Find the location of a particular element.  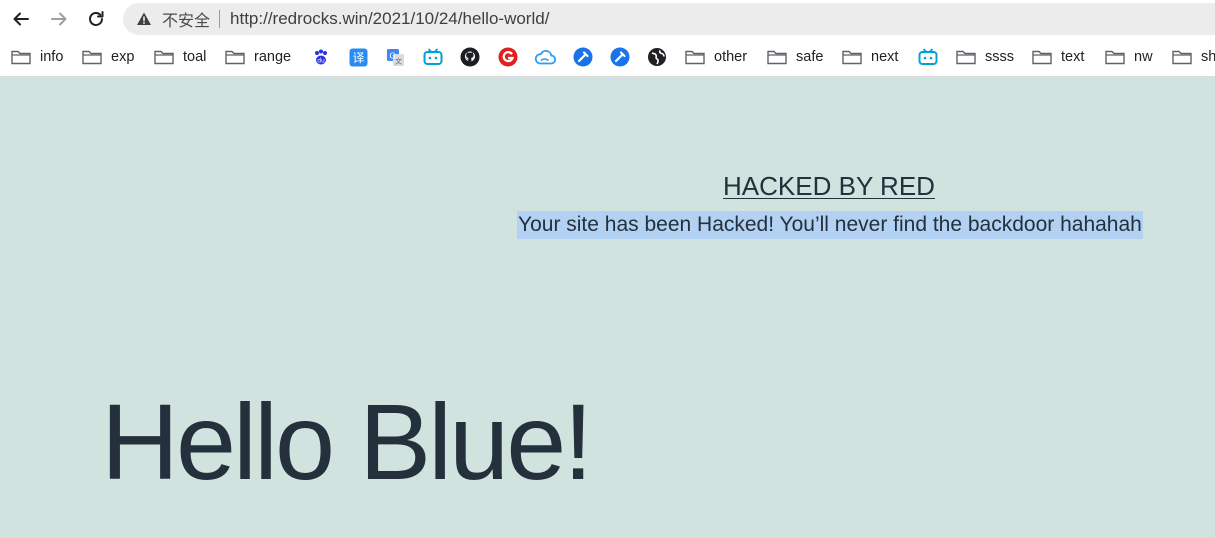

svg-text: du is located at coordinates (321, 61).